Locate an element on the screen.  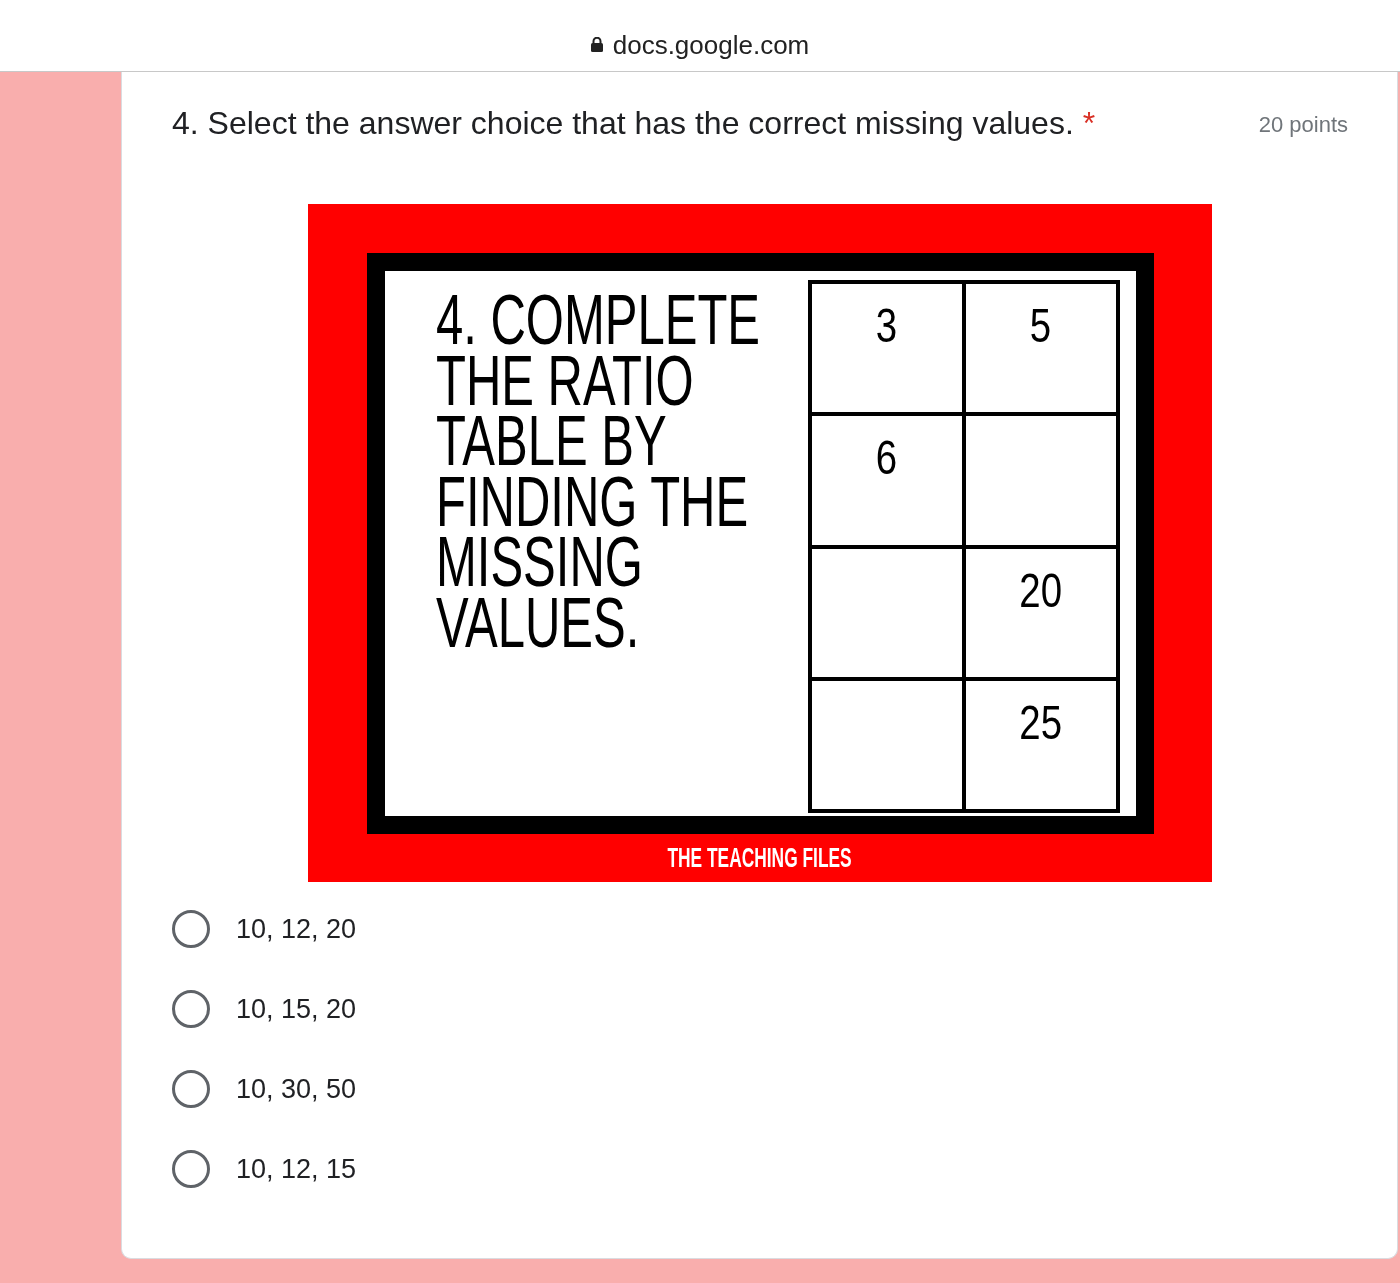
lock-icon is located at coordinates (596, 44).